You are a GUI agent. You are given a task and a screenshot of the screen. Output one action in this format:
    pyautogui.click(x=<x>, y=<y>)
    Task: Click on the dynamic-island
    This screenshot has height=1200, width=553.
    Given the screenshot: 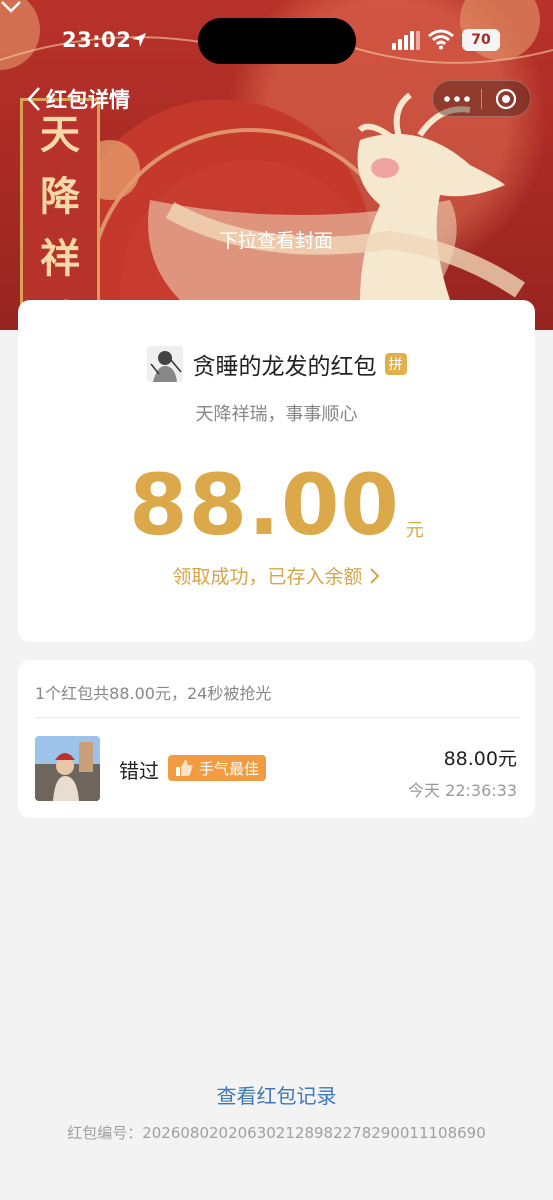 What is the action you would take?
    pyautogui.click(x=277, y=41)
    